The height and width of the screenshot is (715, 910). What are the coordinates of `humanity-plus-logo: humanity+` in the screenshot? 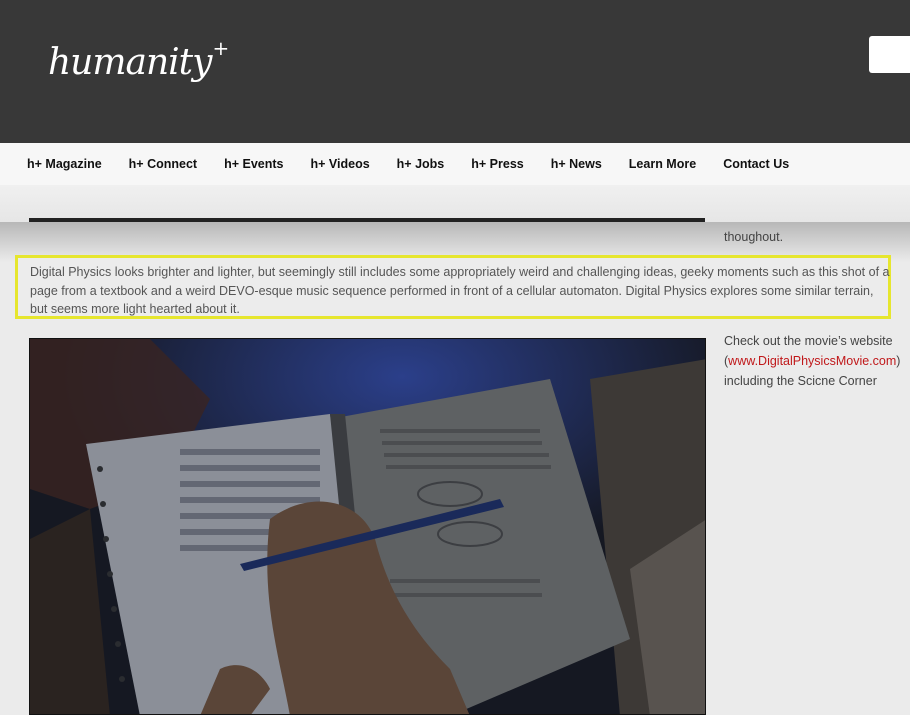 It's located at (138, 60).